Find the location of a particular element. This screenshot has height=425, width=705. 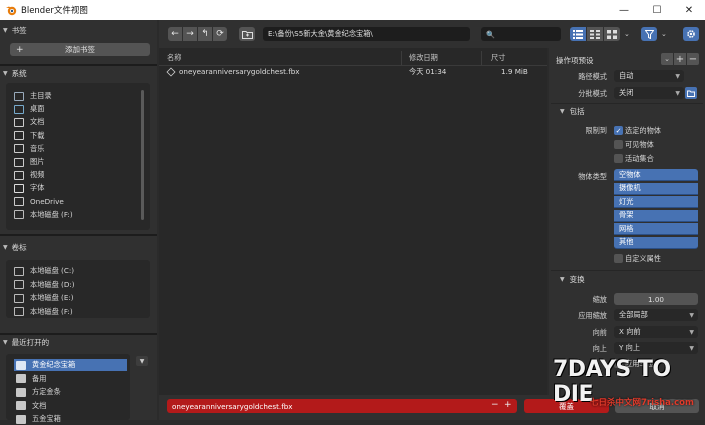

sidebar-item-system: 视频 is located at coordinates (29, 175).